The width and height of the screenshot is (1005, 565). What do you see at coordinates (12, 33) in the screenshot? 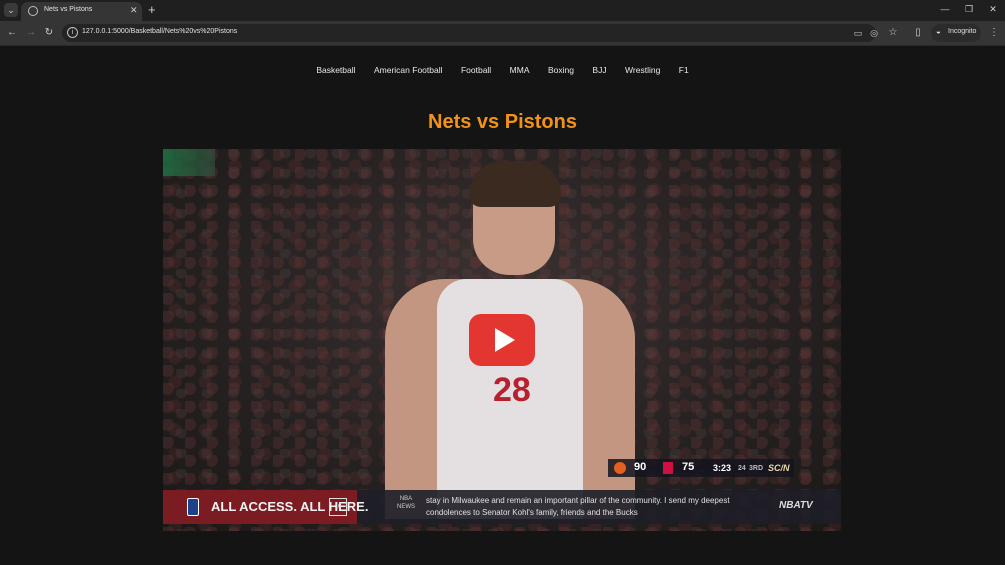
I see `back-icon: ←` at bounding box center [12, 33].